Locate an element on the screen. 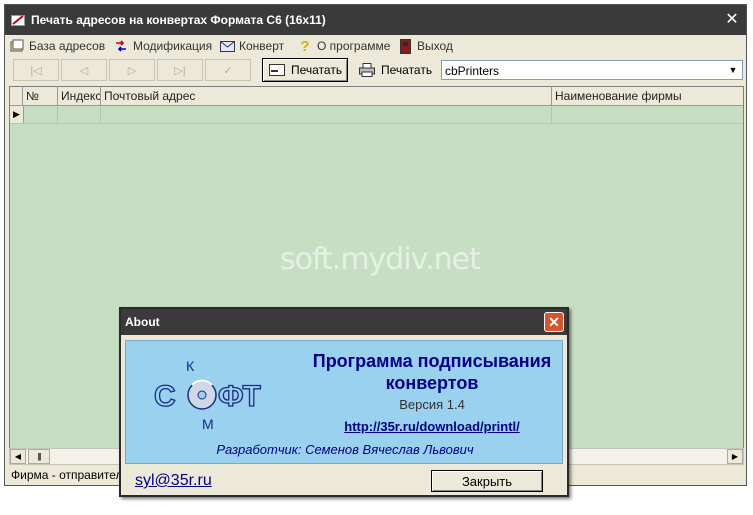 The image size is (753, 515). nav-first-button: |◁ is located at coordinates (36, 70).